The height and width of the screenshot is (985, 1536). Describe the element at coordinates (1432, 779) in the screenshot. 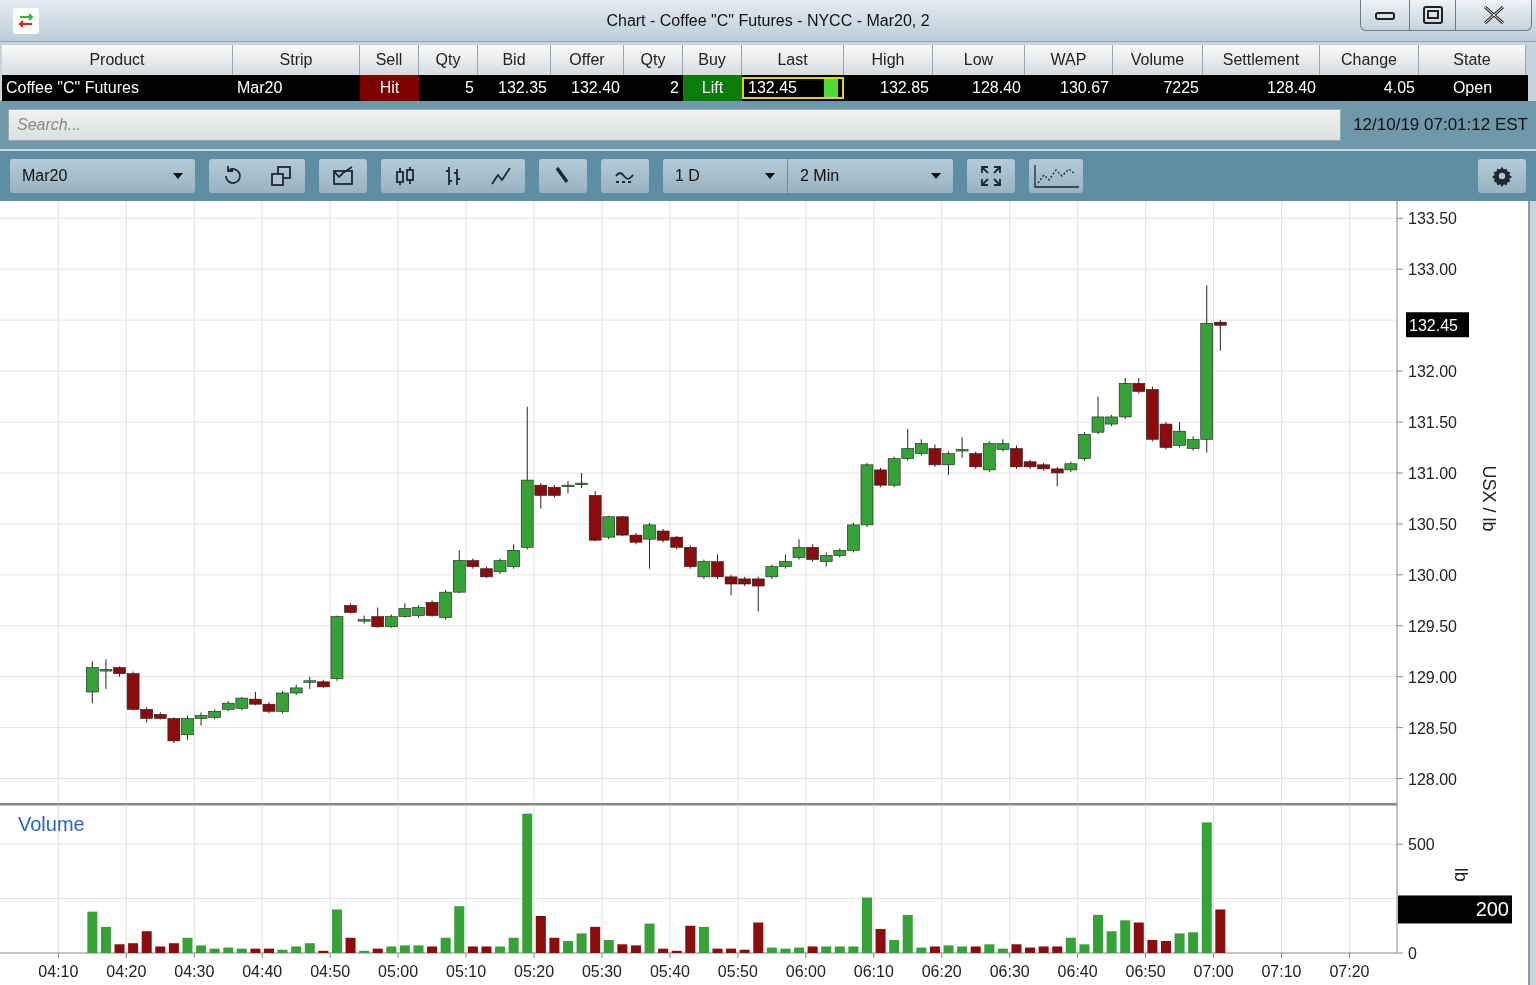

I see `axis-label: 128.00` at that location.